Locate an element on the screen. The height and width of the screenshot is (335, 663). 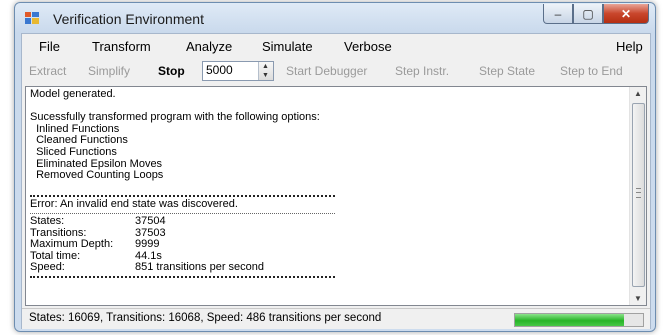
menu-transform: Transform is located at coordinates (121, 46).